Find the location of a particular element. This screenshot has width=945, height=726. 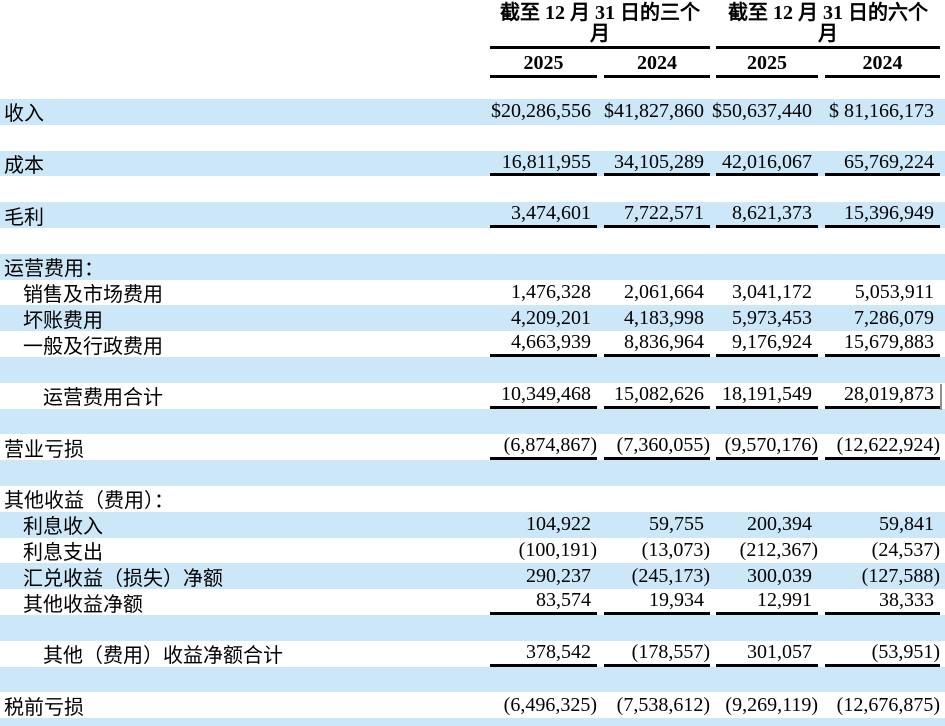

value-cell-6m-2025: 42,016,067 is located at coordinates (767, 164).